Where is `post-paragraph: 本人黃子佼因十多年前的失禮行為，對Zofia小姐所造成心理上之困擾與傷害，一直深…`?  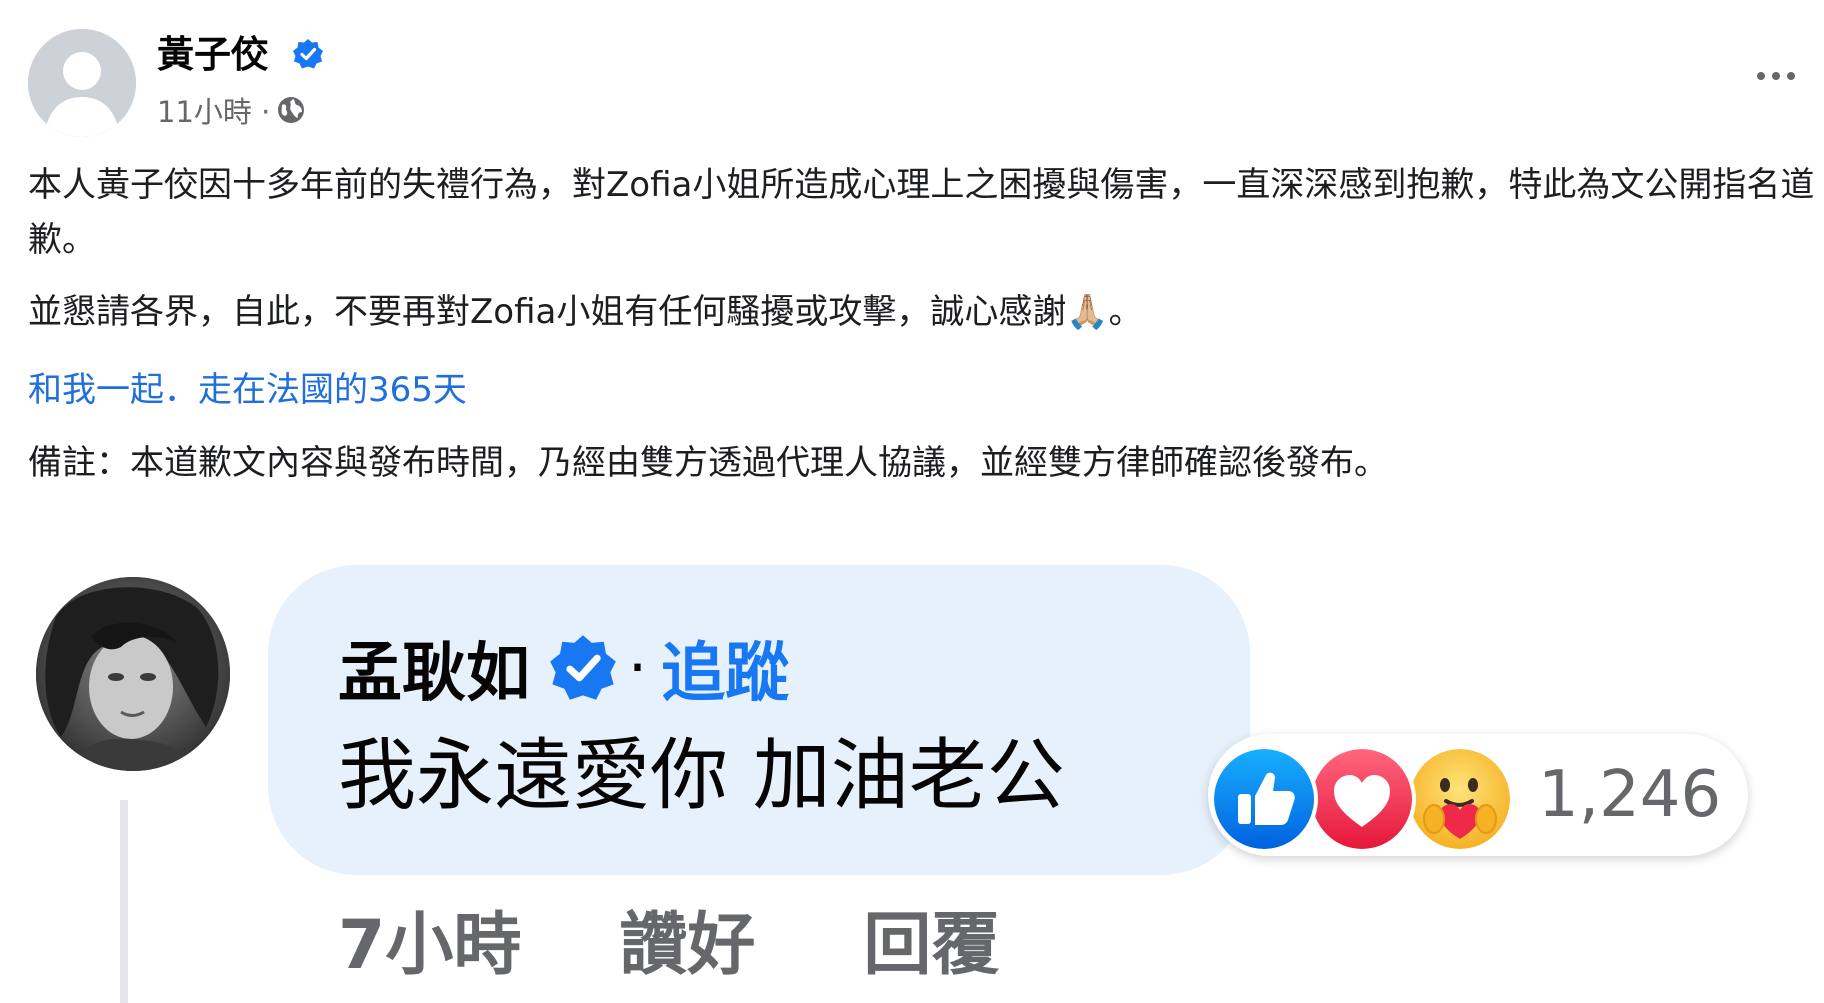
post-paragraph: 本人黃子佼因十多年前的失禮行為，對Zofia小姐所造成心理上之困擾與傷害，一直深… is located at coordinates (921, 212).